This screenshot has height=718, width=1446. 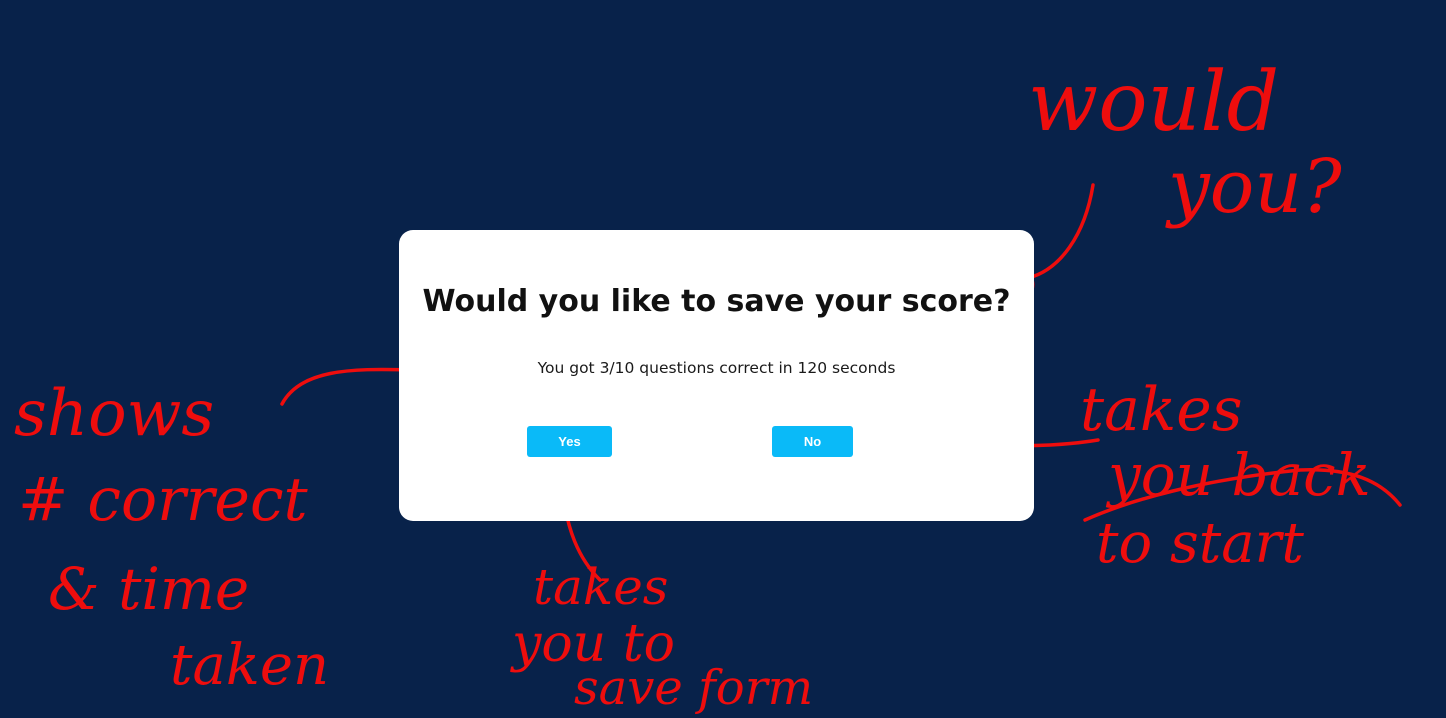 What do you see at coordinates (1239, 475) in the screenshot?
I see `annotation-back-you-back: you back` at bounding box center [1239, 475].